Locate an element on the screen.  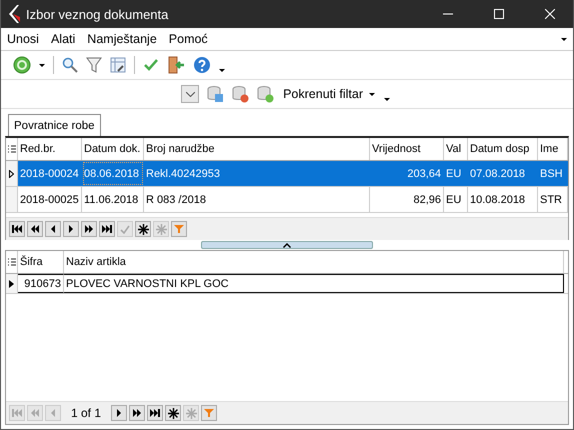
table-row: 2018-00024 08.06.2018 Rekl.40242953 203,64 EU 07.08.2018 BSH is located at coordinates (287, 174).